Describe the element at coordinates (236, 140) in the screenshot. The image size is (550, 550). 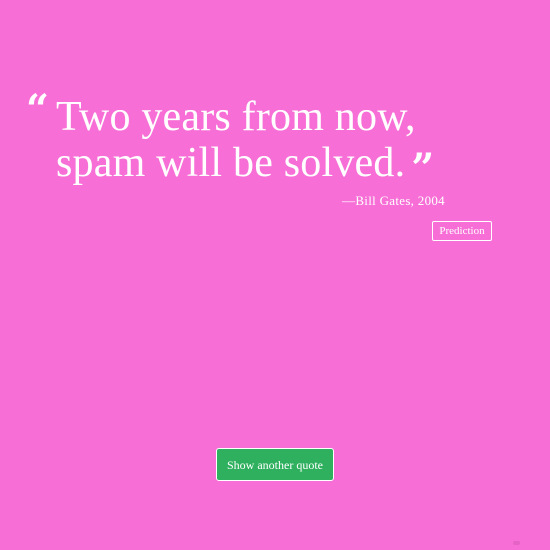
I see `quote-text: Two years from now, spam will be solved.` at that location.